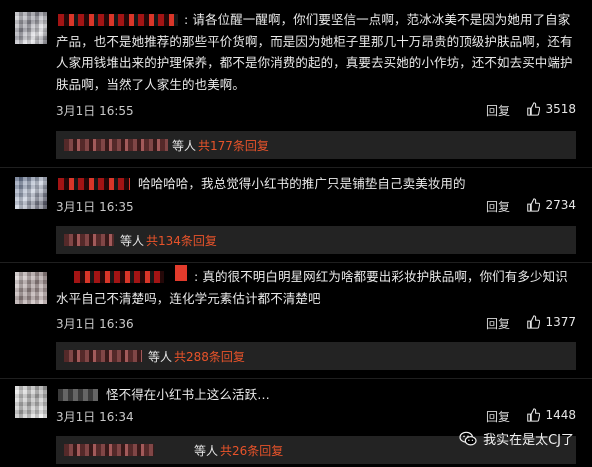 The image size is (592, 467). I want to click on like-button: 1448, so click(551, 415).